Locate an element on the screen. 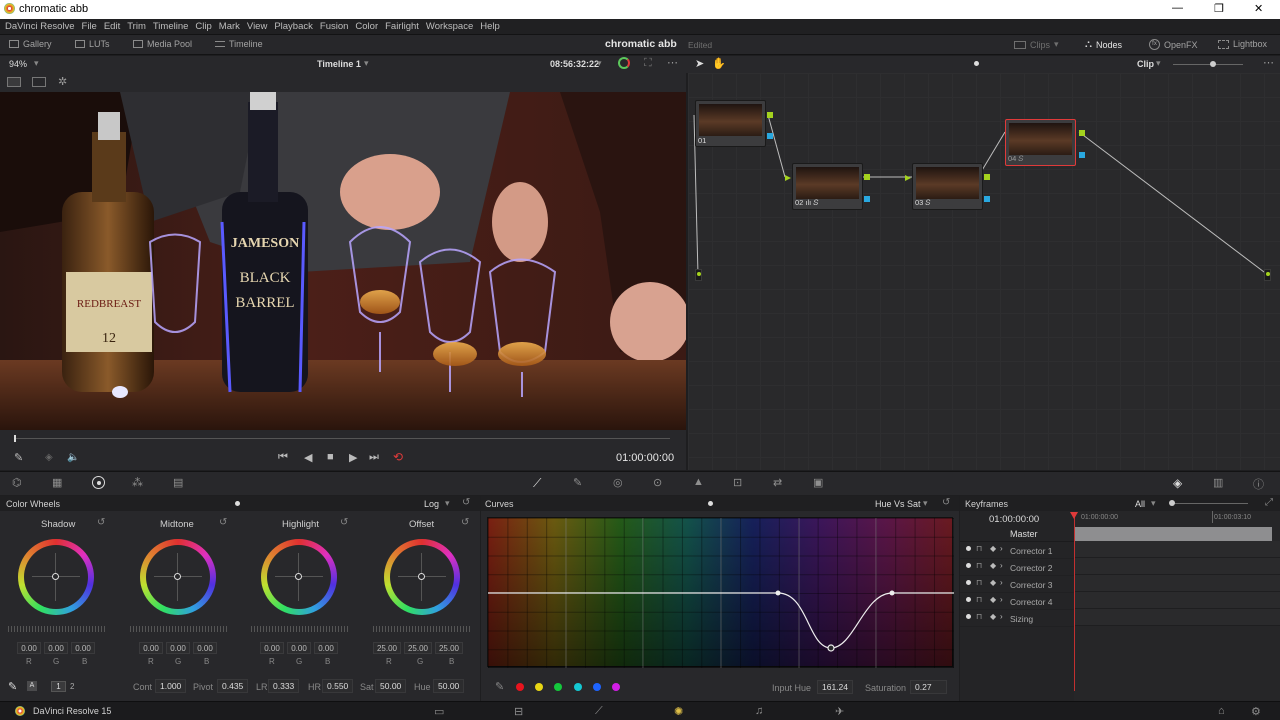  zoom-select: 94% is located at coordinates (18, 64).